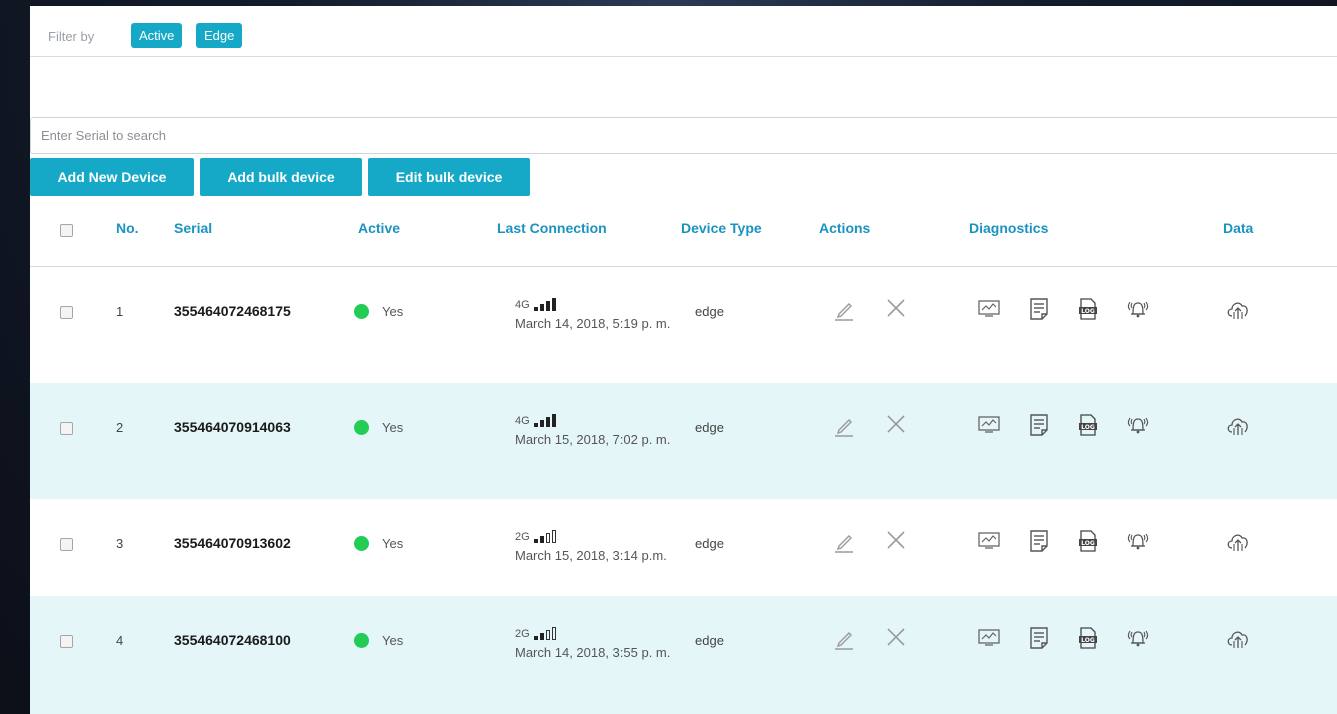 The height and width of the screenshot is (714, 1337). I want to click on row-serial: 355464070913602, so click(232, 543).